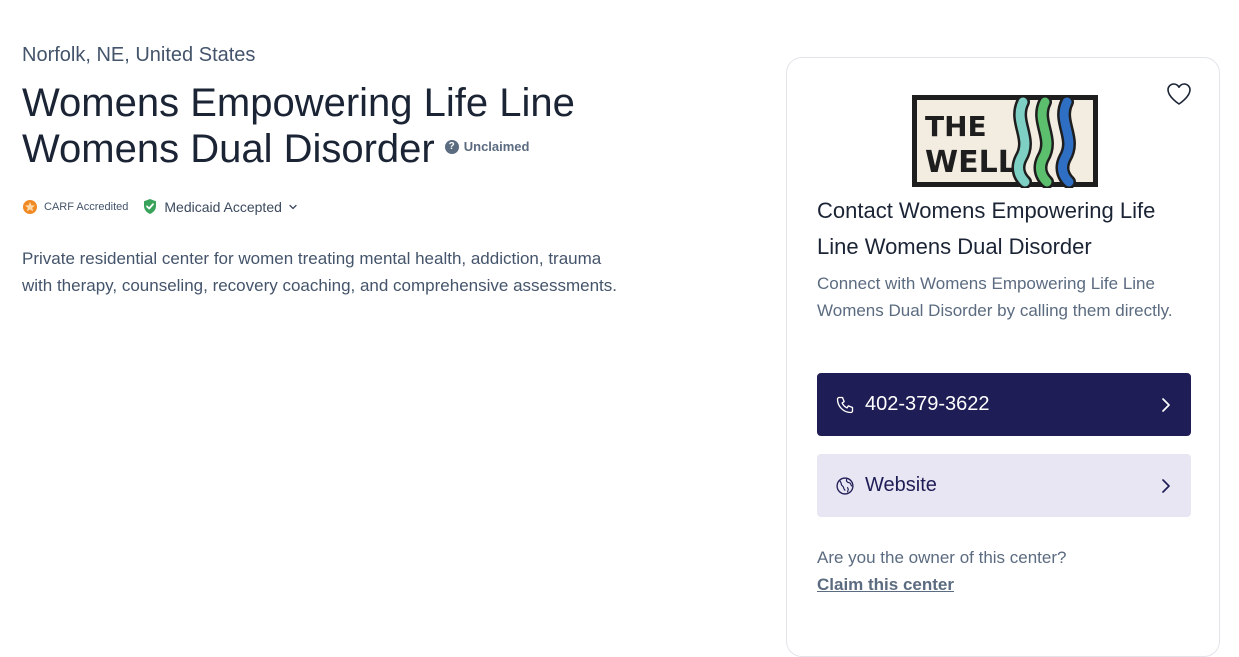 The height and width of the screenshot is (657, 1239). I want to click on globe-icon, so click(845, 485).